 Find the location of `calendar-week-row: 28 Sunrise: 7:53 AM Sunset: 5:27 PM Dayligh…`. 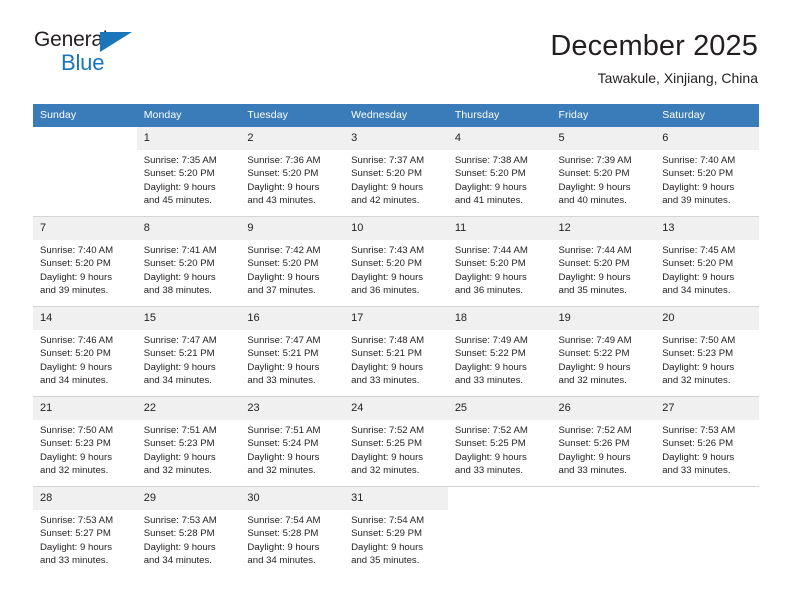

calendar-week-row: 28 Sunrise: 7:53 AM Sunset: 5:27 PM Dayligh… is located at coordinates (396, 531).